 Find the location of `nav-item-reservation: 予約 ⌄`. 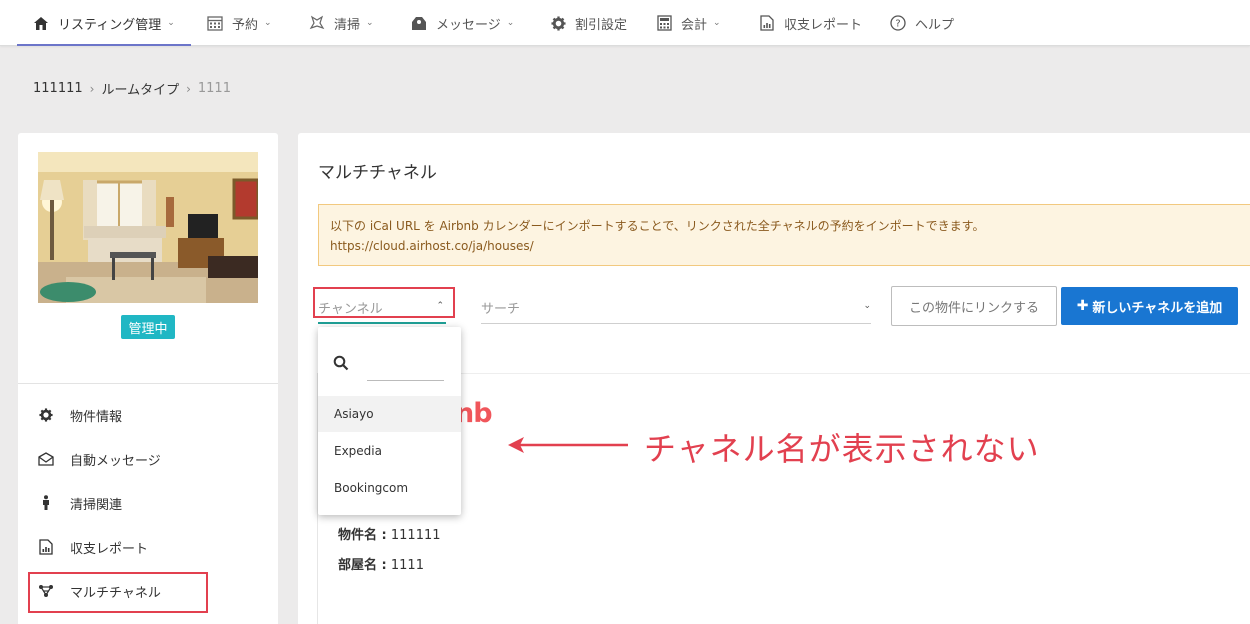

nav-item-reservation: 予約 ⌄ is located at coordinates (239, 23).